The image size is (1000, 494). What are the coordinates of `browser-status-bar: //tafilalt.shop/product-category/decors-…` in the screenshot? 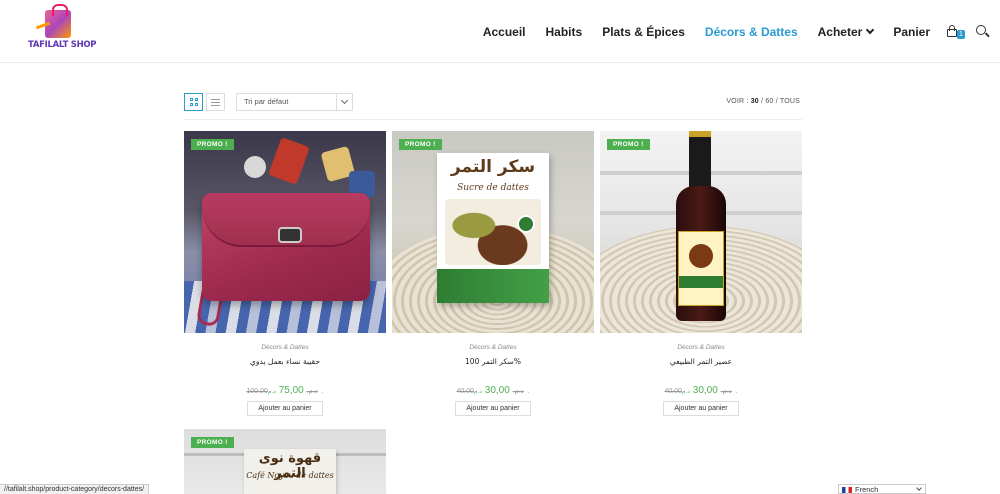 It's located at (75, 489).